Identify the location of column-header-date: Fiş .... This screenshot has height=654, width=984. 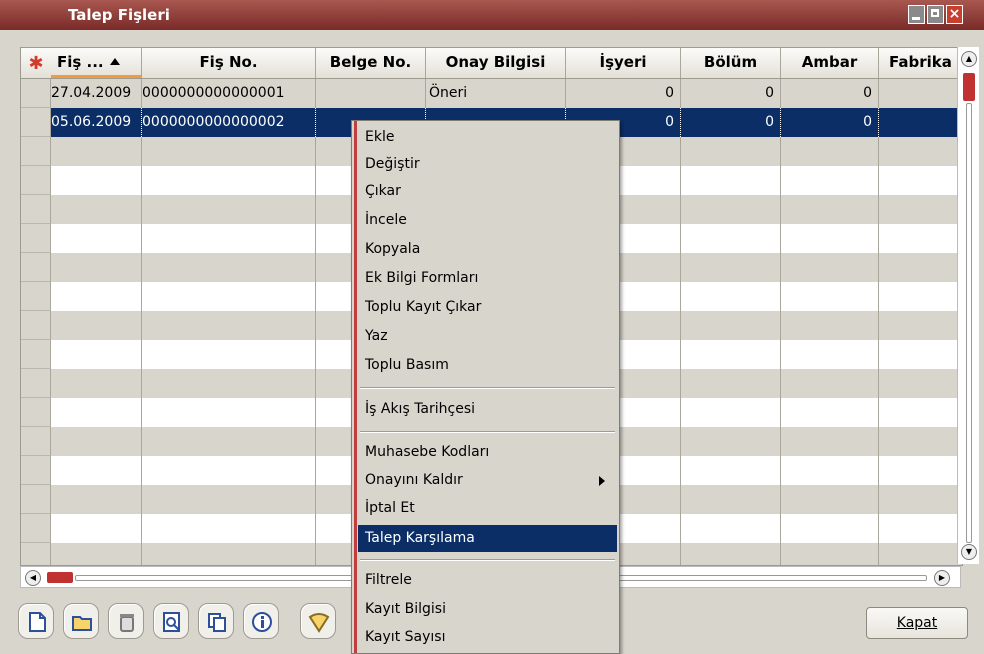
(96, 63).